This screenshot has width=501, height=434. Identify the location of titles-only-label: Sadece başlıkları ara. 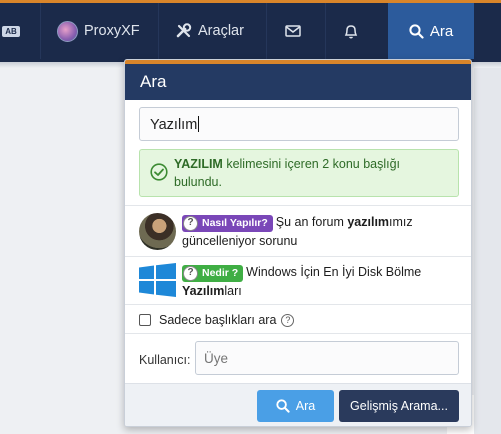
(218, 320).